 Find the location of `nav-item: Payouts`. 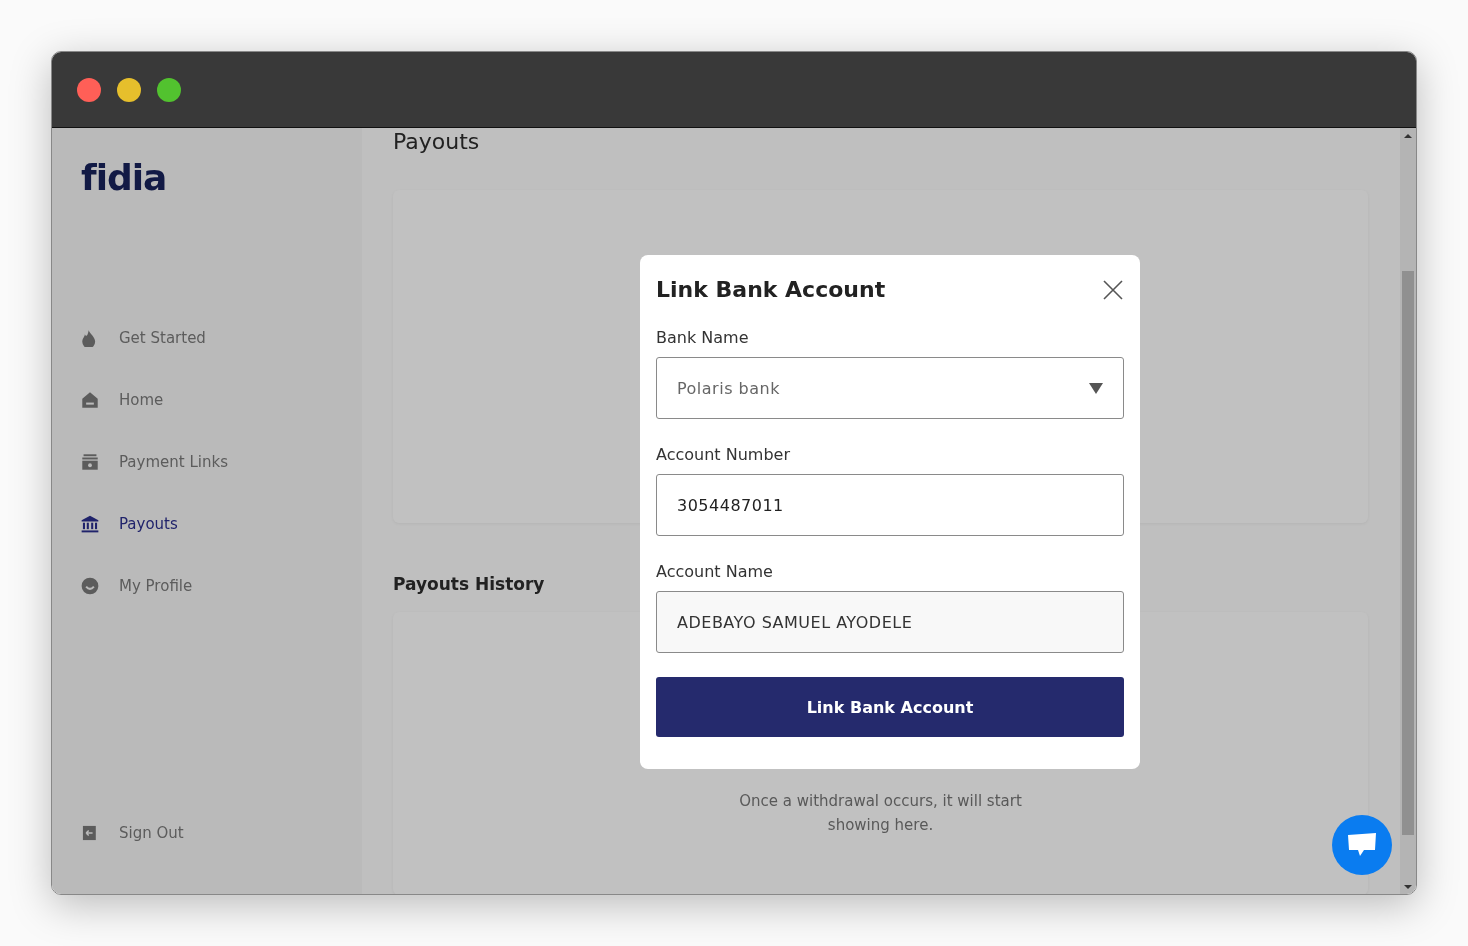

nav-item: Payouts is located at coordinates (221, 524).